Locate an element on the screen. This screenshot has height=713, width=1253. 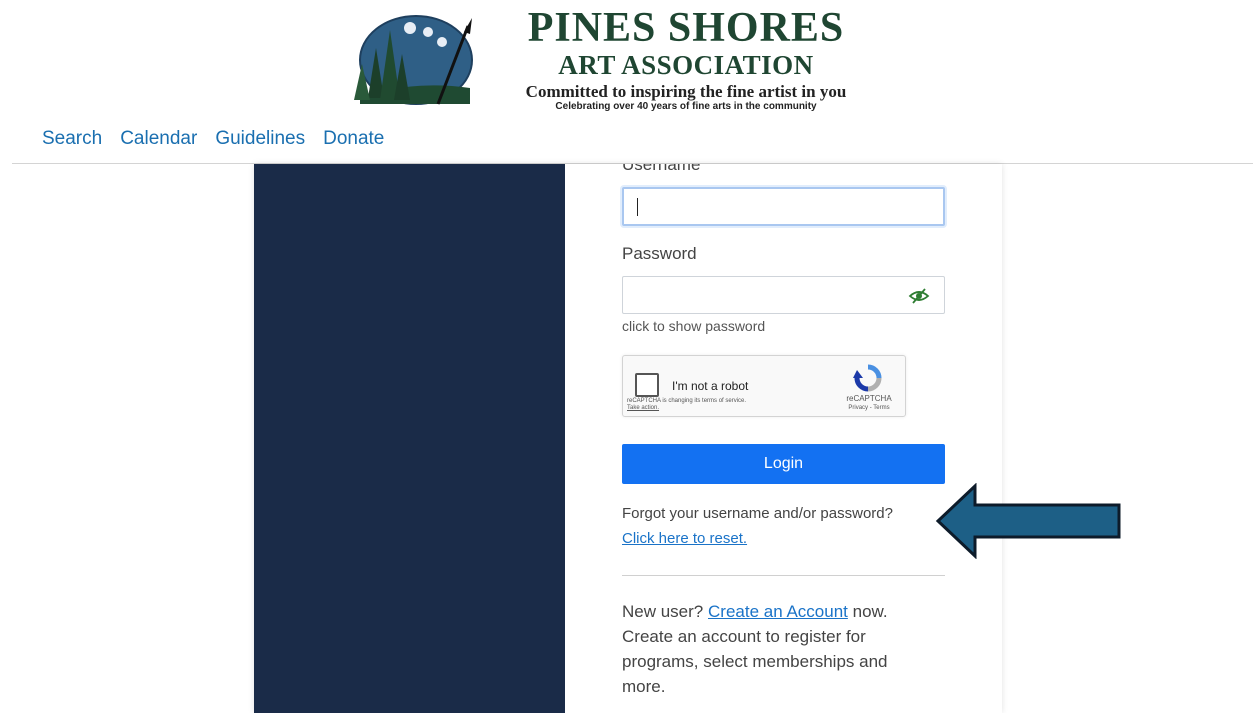
new-user-suffix: now. is located at coordinates (870, 611).